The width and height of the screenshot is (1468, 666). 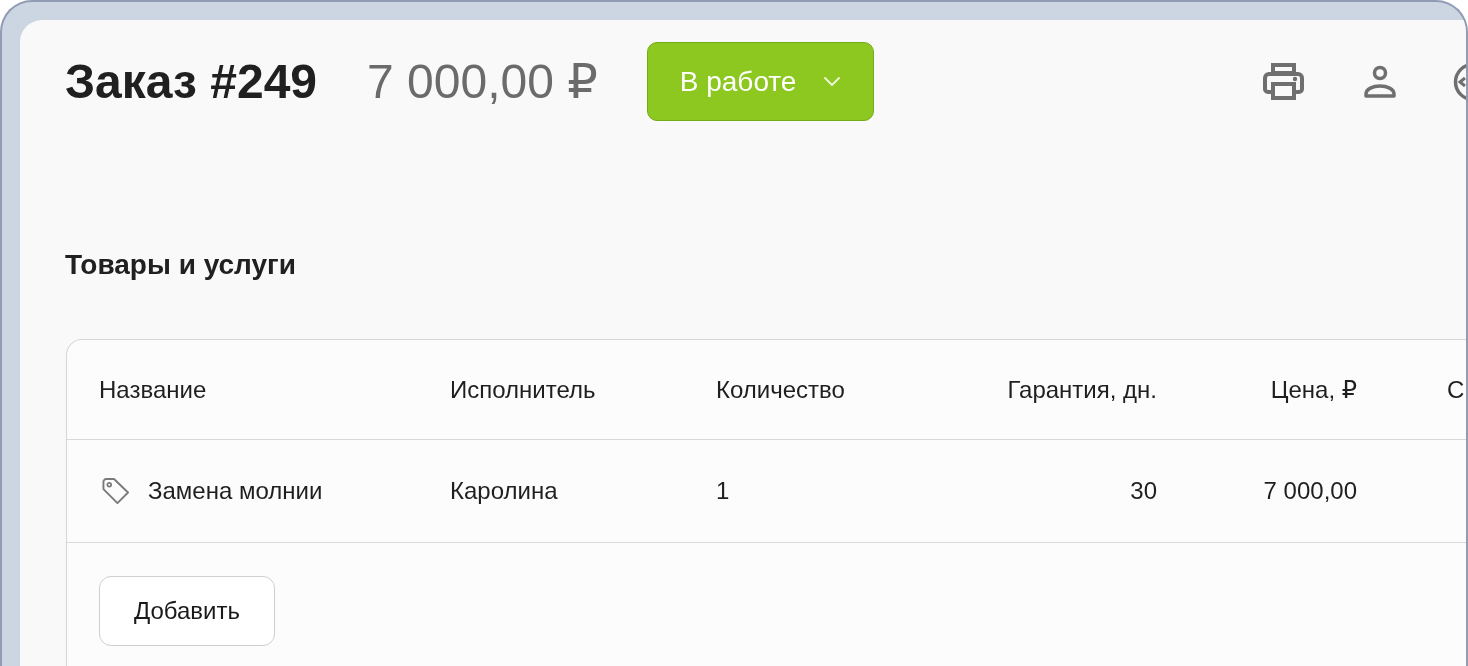 I want to click on table-cell: 7 000,00, so click(x=1310, y=491).